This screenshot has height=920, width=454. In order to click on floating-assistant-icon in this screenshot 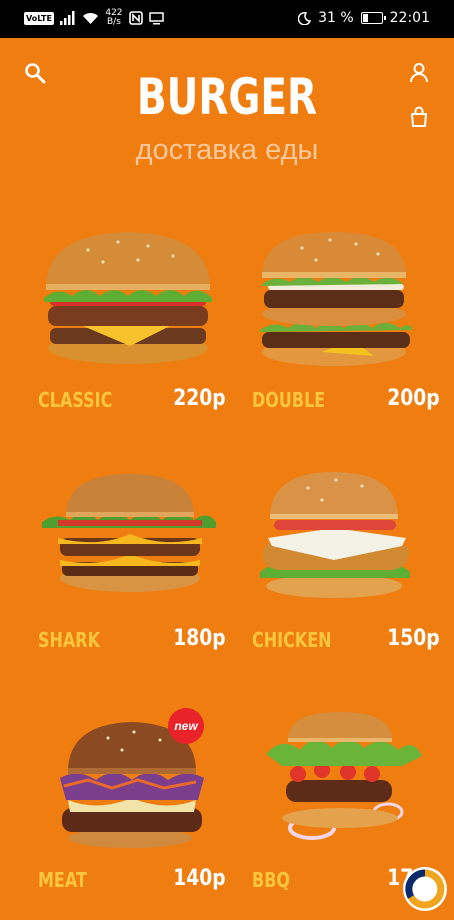, I will do `click(425, 889)`.